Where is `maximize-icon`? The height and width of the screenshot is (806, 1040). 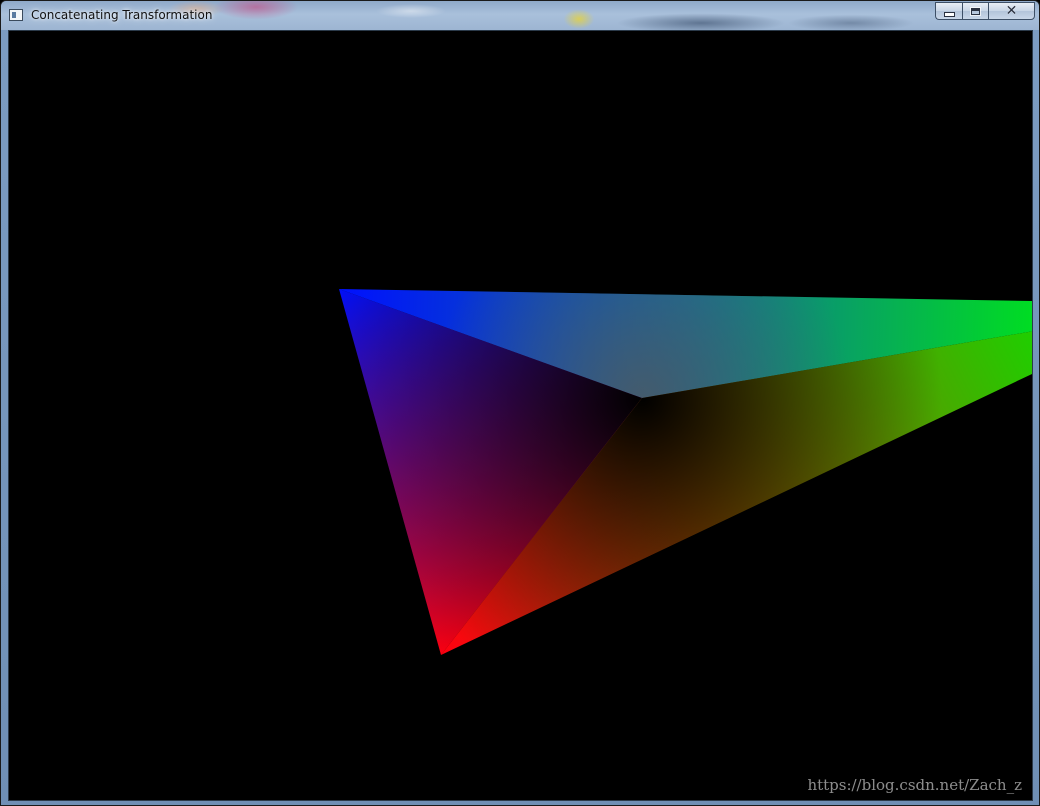
maximize-icon is located at coordinates (975, 11).